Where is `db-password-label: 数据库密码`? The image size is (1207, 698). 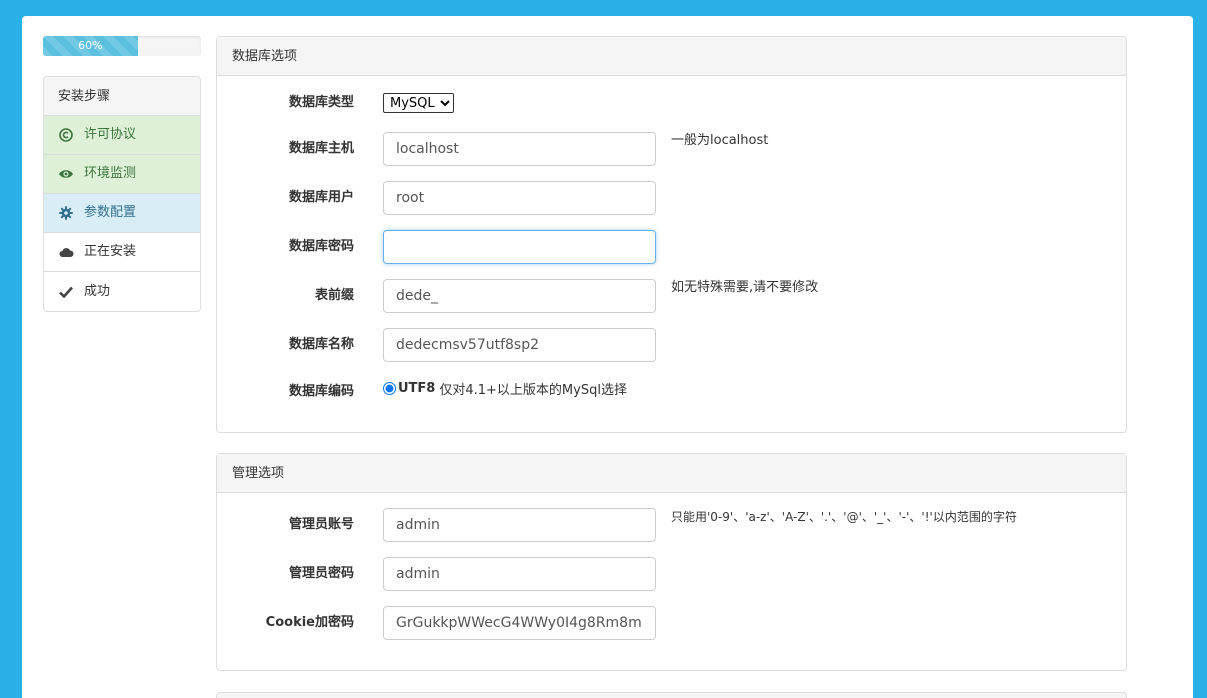 db-password-label: 数据库密码 is located at coordinates (321, 246).